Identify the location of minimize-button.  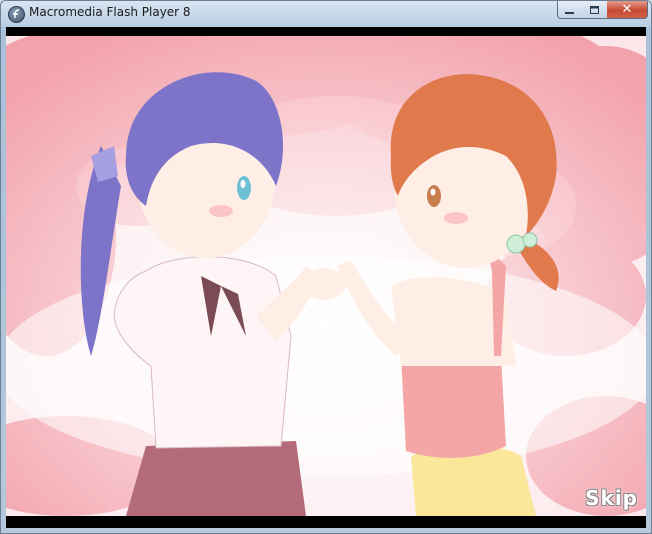
(570, 10).